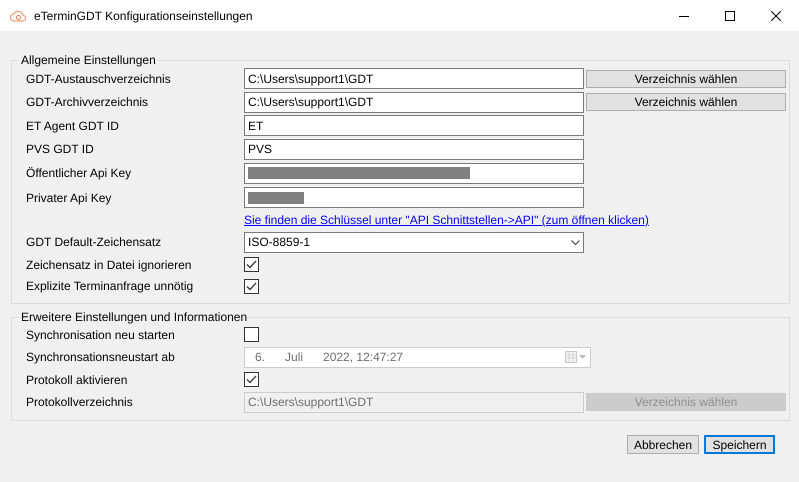 This screenshot has width=799, height=482. I want to click on api-key-link: Sie finden die Schlüssel unter "API Schnittstellen->API" (zum öffnen klicken), so click(446, 220).